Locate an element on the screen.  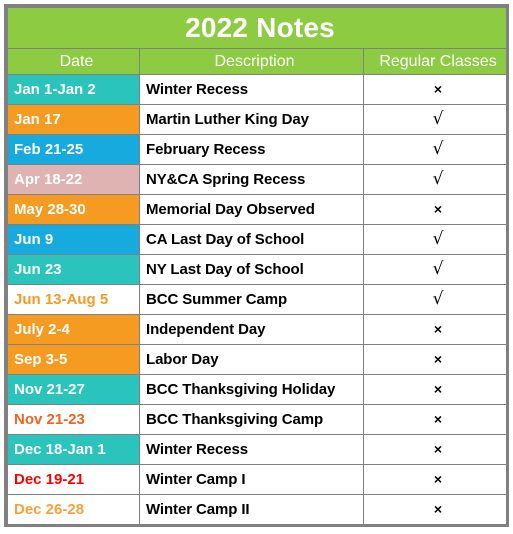
title-row: 2022 Notes is located at coordinates (257, 28).